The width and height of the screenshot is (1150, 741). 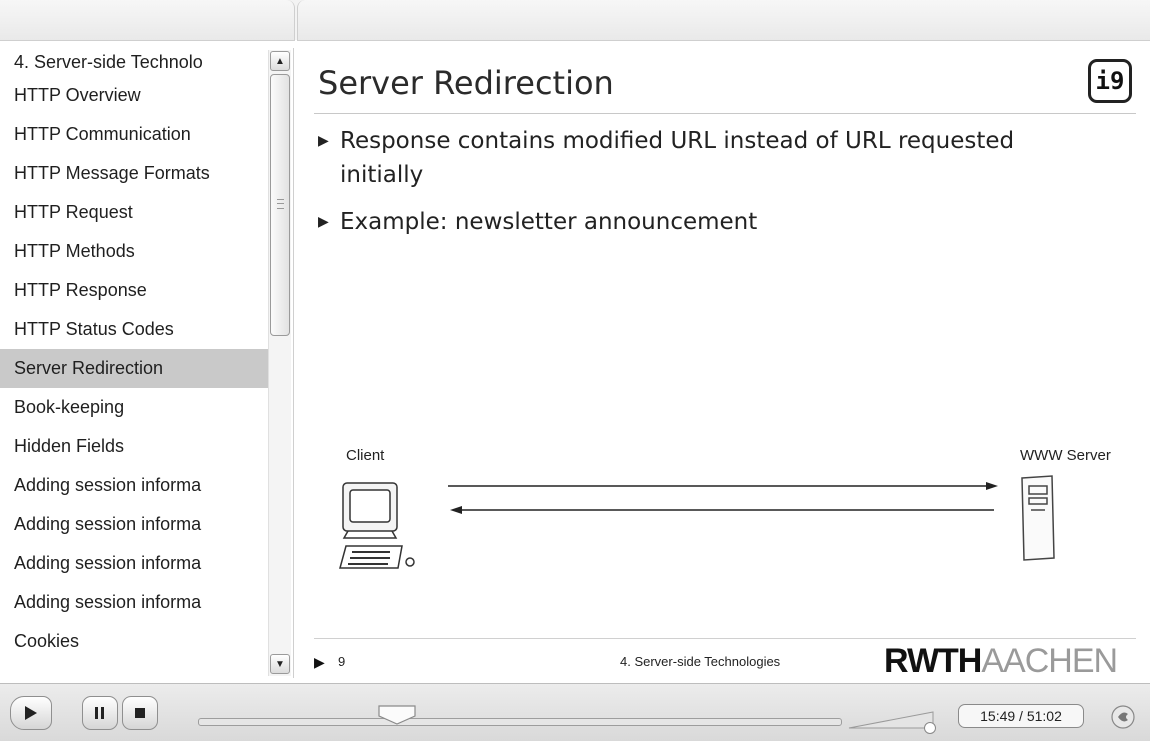 I want to click on response-arrow, so click(x=722, y=510).